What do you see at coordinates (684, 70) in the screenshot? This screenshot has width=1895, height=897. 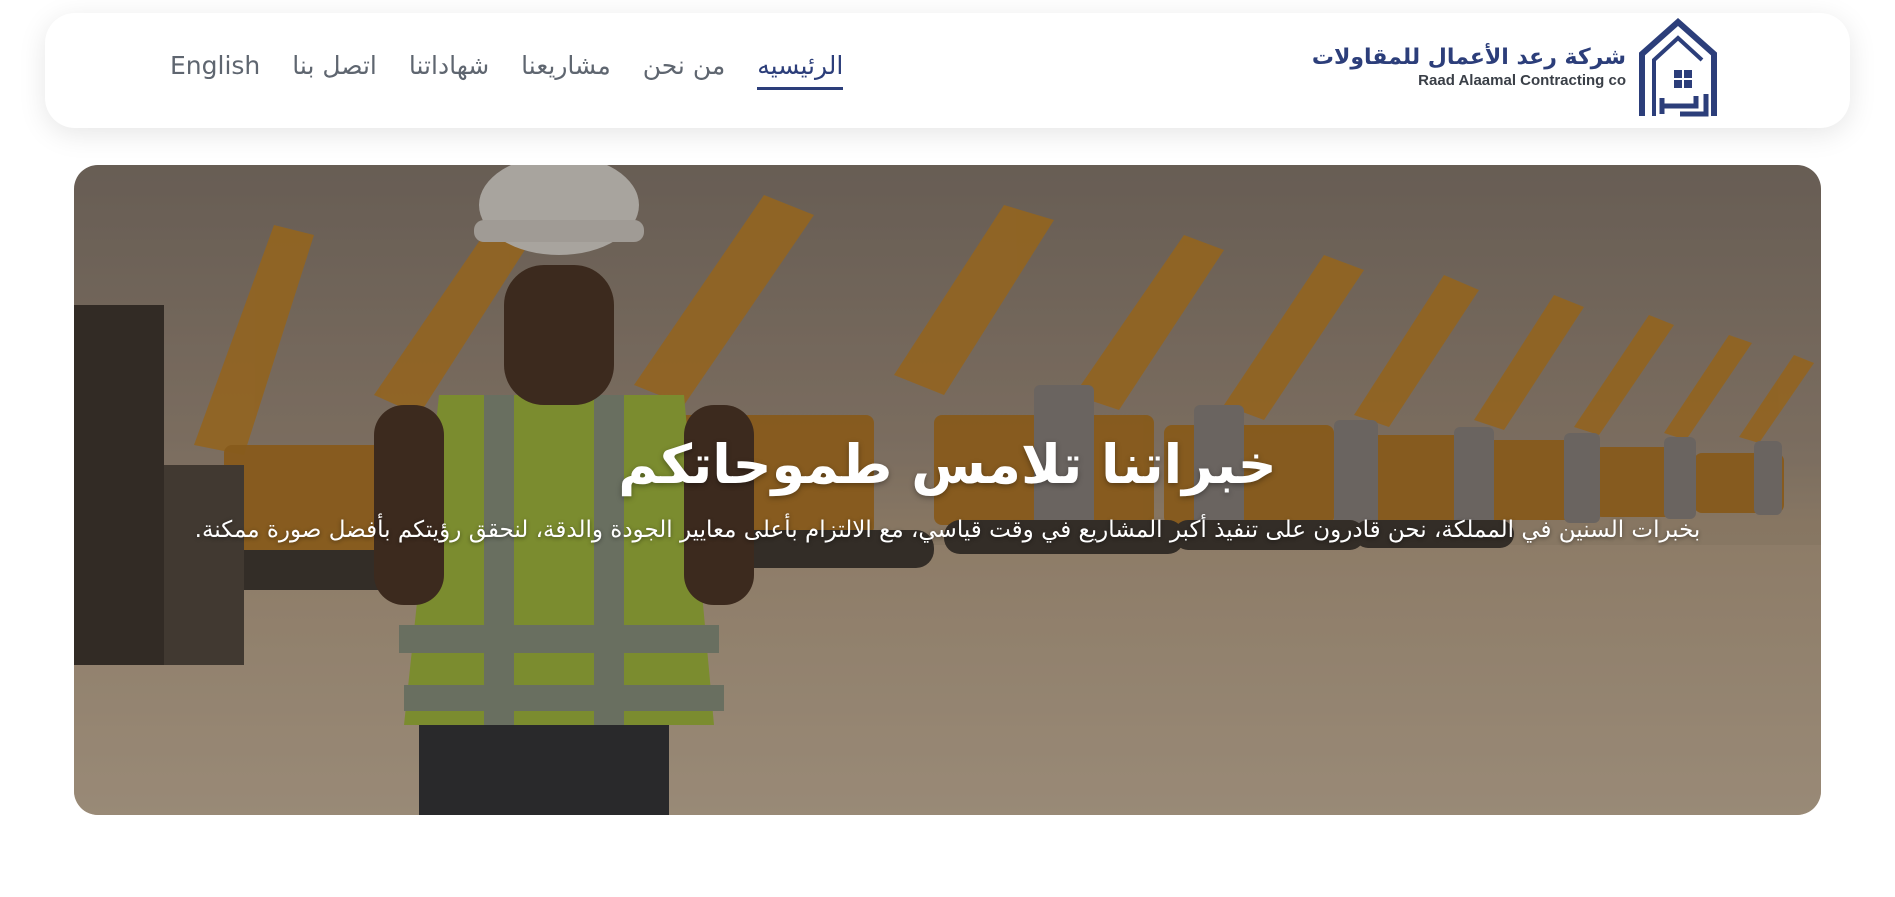 I see `nav-link-about: من نحن` at bounding box center [684, 70].